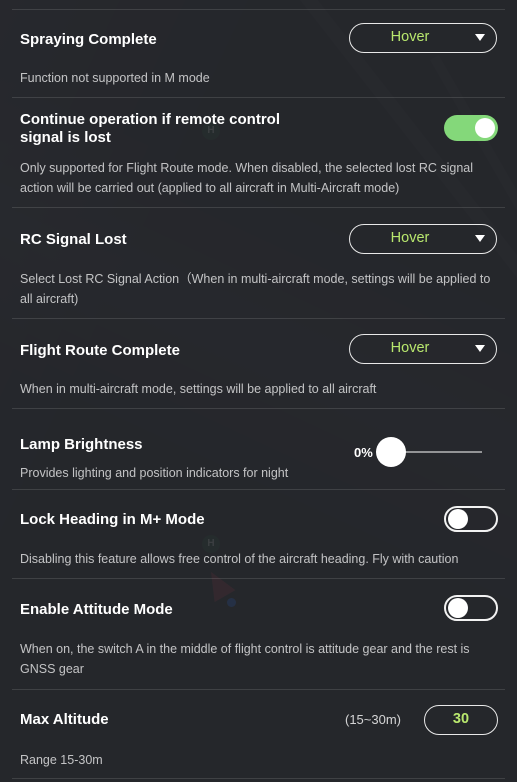 The width and height of the screenshot is (517, 782). What do you see at coordinates (373, 719) in the screenshot?
I see `max-altitude-range-label: (15~30m)` at bounding box center [373, 719].